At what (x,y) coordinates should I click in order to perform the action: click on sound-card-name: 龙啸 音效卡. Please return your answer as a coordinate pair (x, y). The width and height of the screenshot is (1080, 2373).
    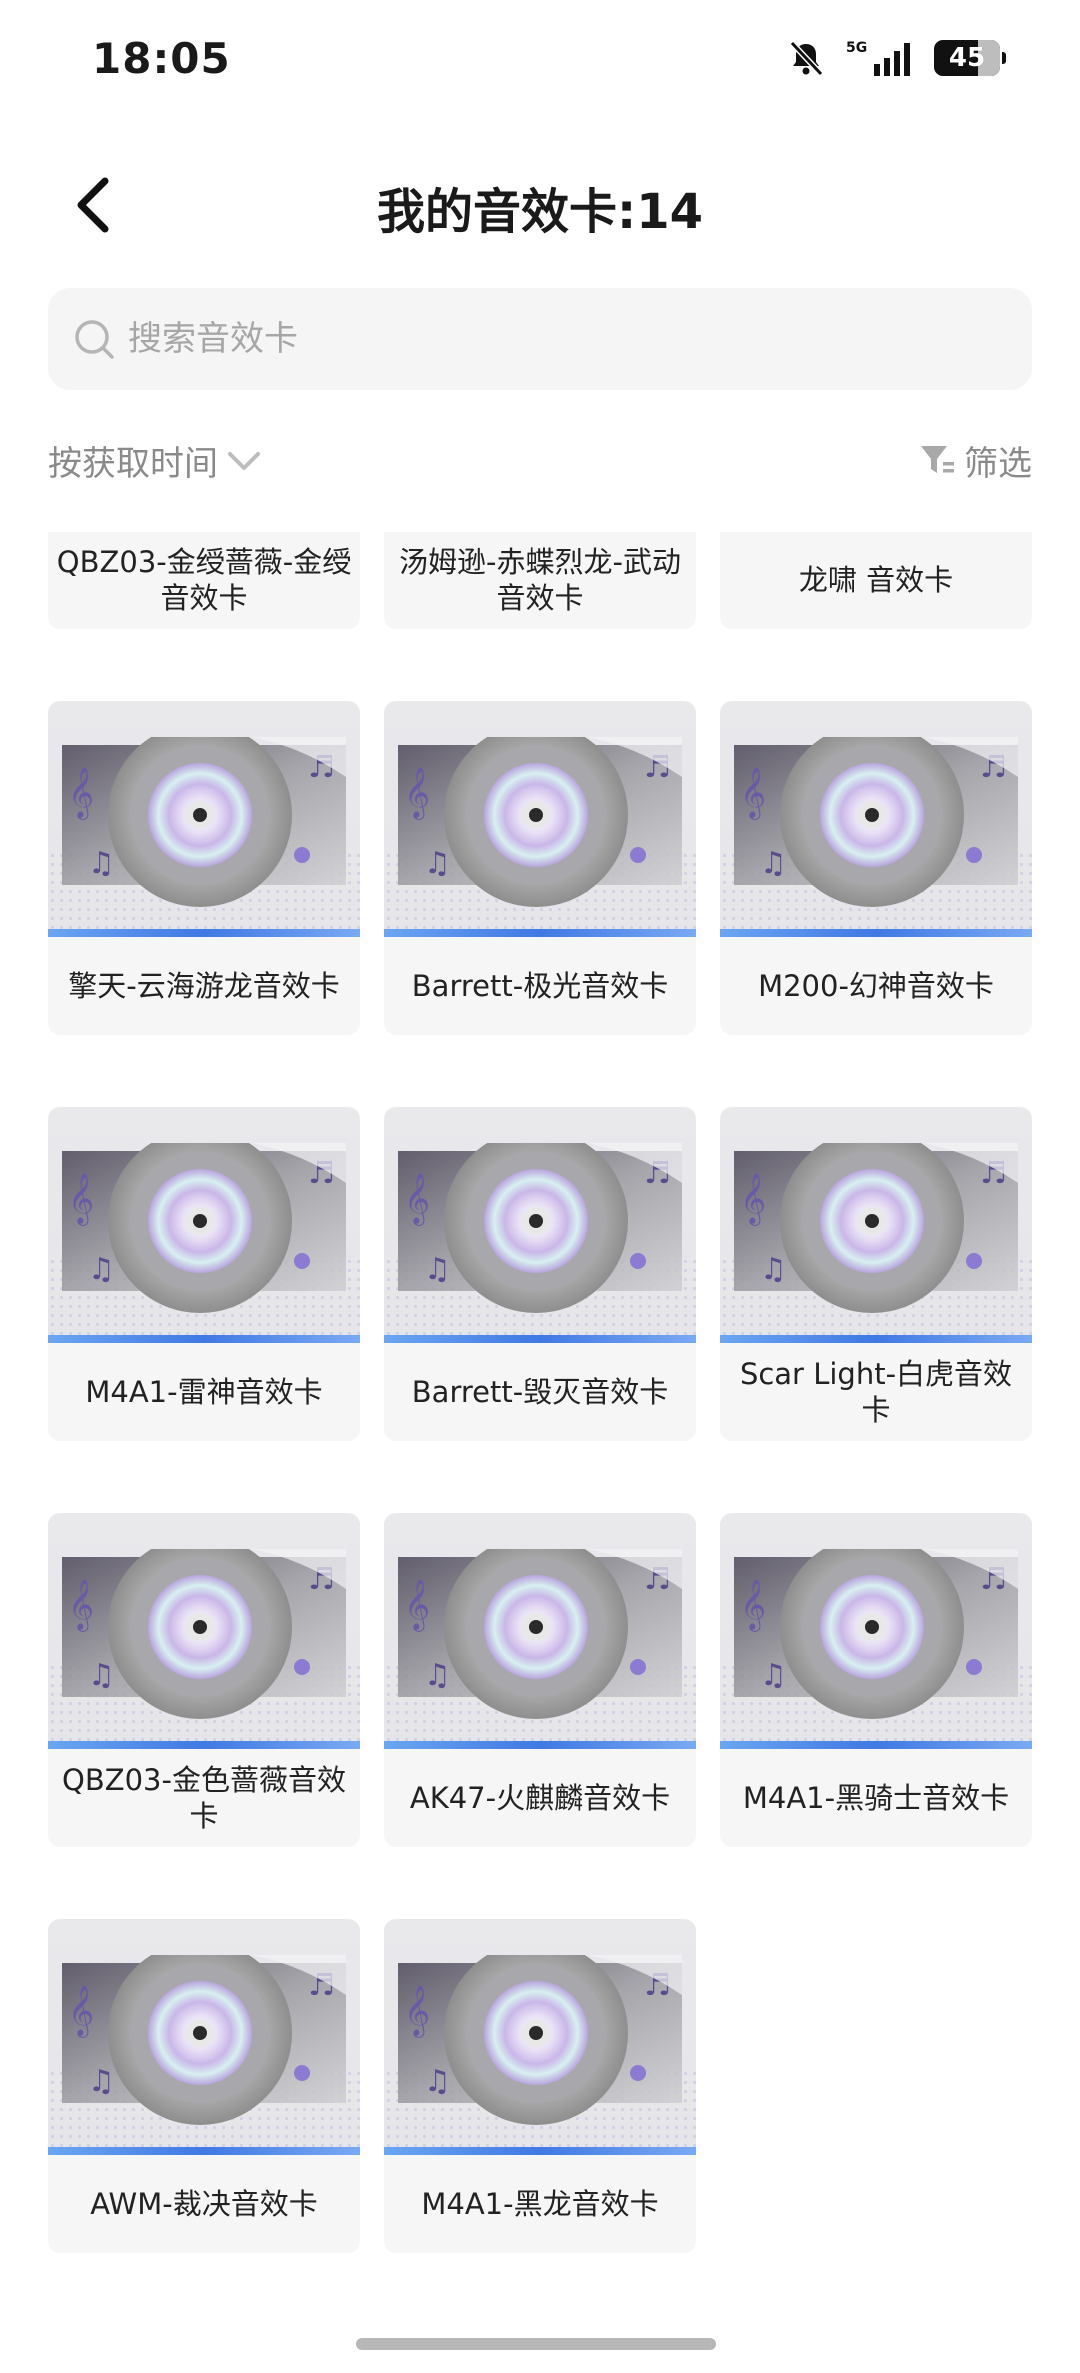
    Looking at the image, I should click on (876, 580).